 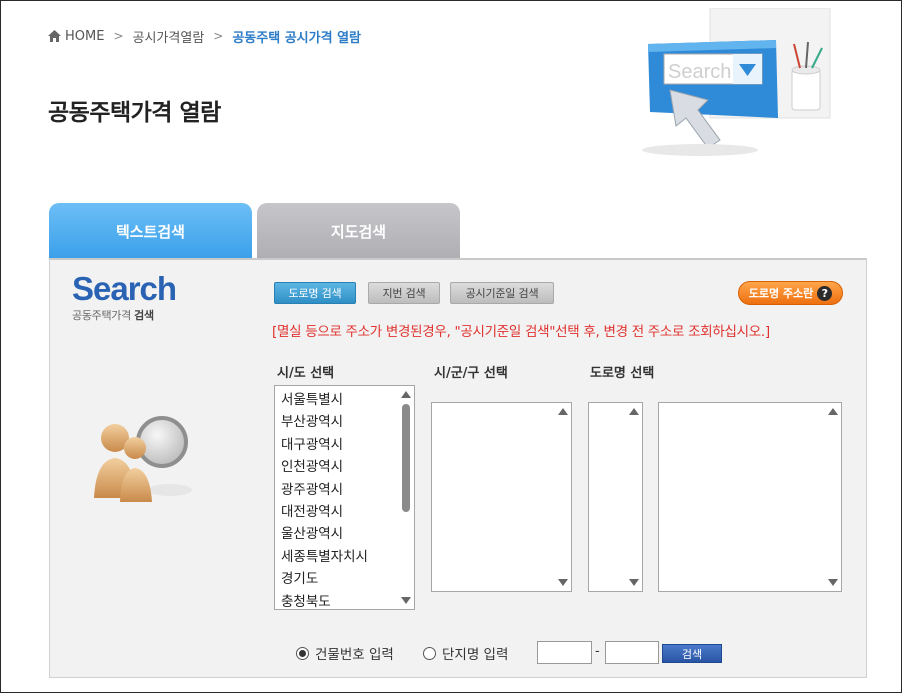 I want to click on search-button: 검색, so click(x=692, y=653).